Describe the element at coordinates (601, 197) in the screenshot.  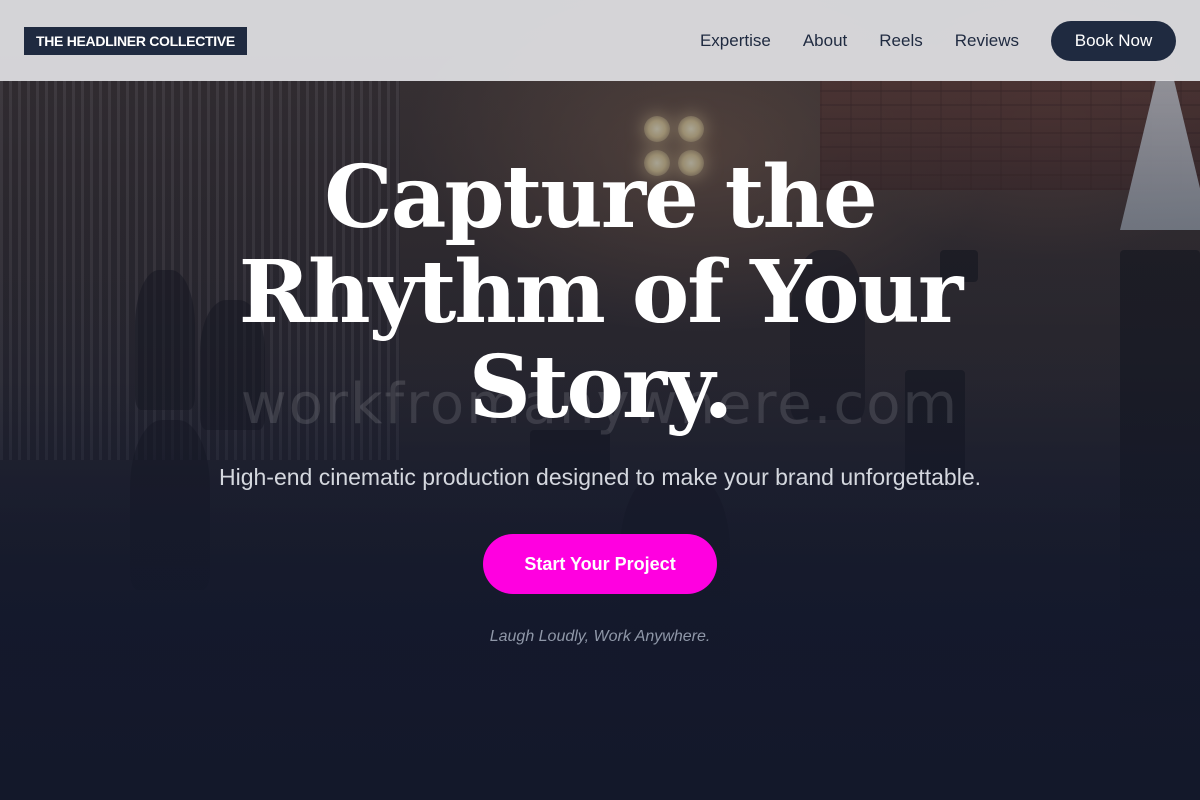
I see `hero-title-line: Capture the` at that location.